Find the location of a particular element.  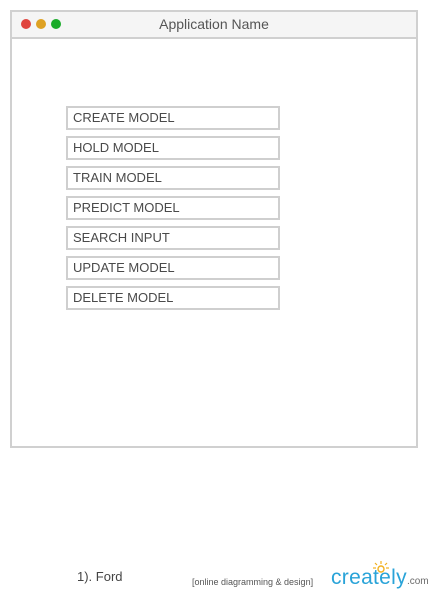

hold-model-button: HOLD MODEL is located at coordinates (173, 148).